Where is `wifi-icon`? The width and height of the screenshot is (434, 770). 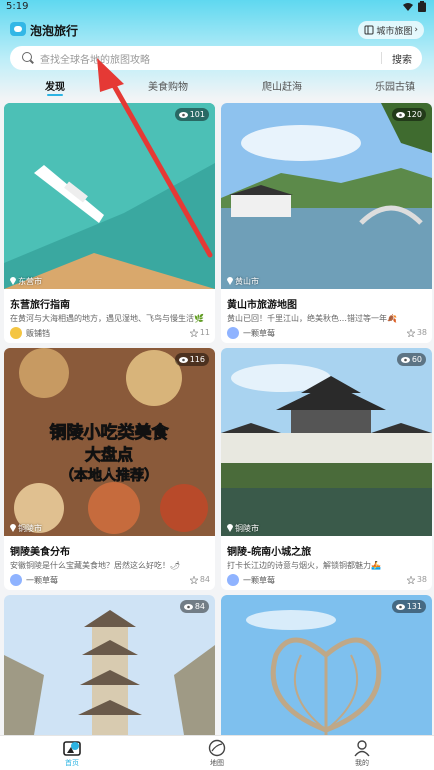 wifi-icon is located at coordinates (408, 7).